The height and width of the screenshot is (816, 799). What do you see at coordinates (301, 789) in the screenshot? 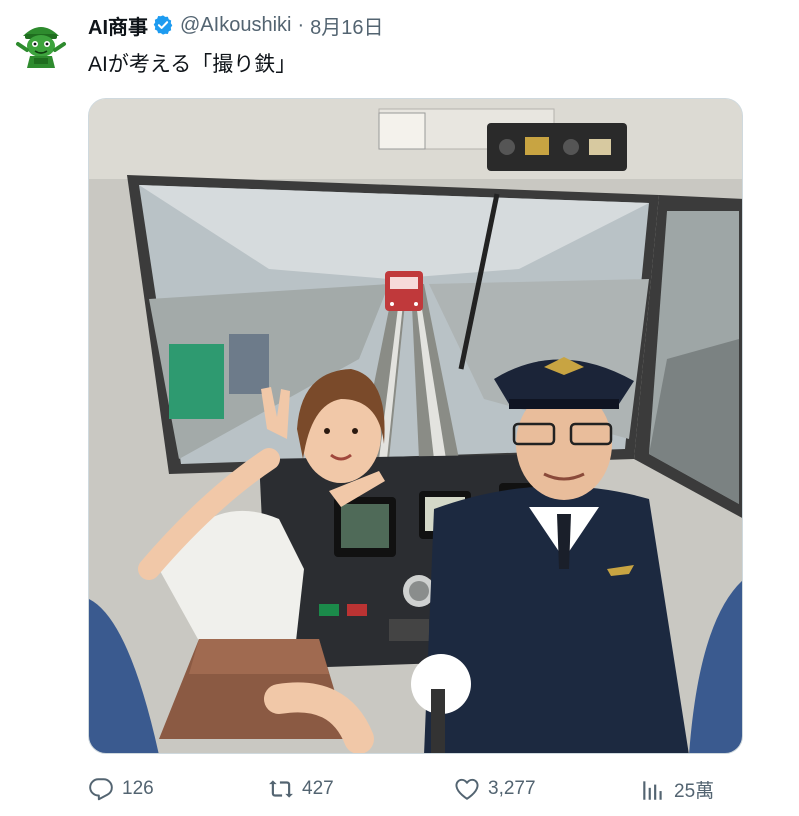
I see `retweet-button: 427` at bounding box center [301, 789].